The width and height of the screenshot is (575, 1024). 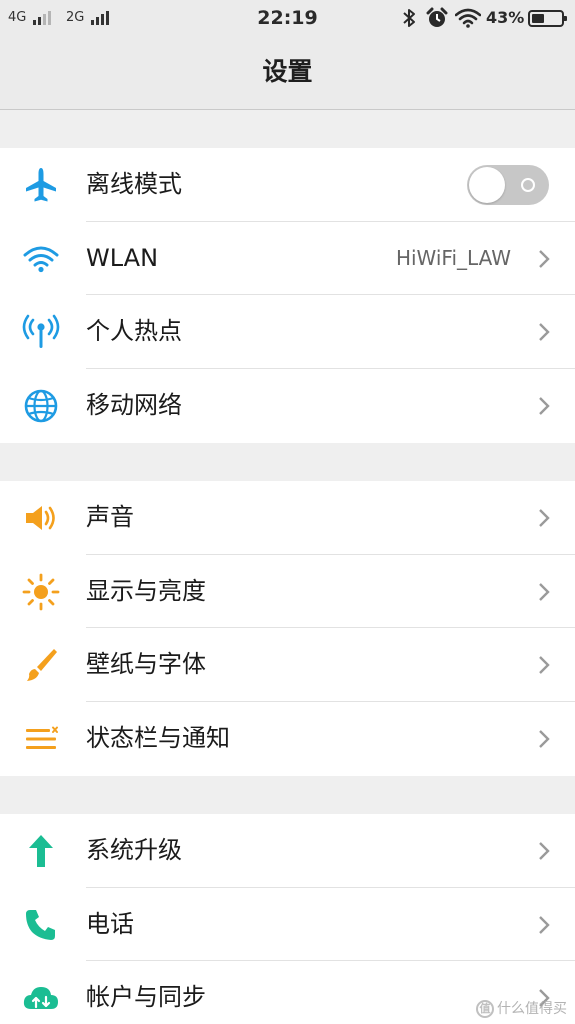 I want to click on settings-row-system-update: 系统升级, so click(x=287, y=851).